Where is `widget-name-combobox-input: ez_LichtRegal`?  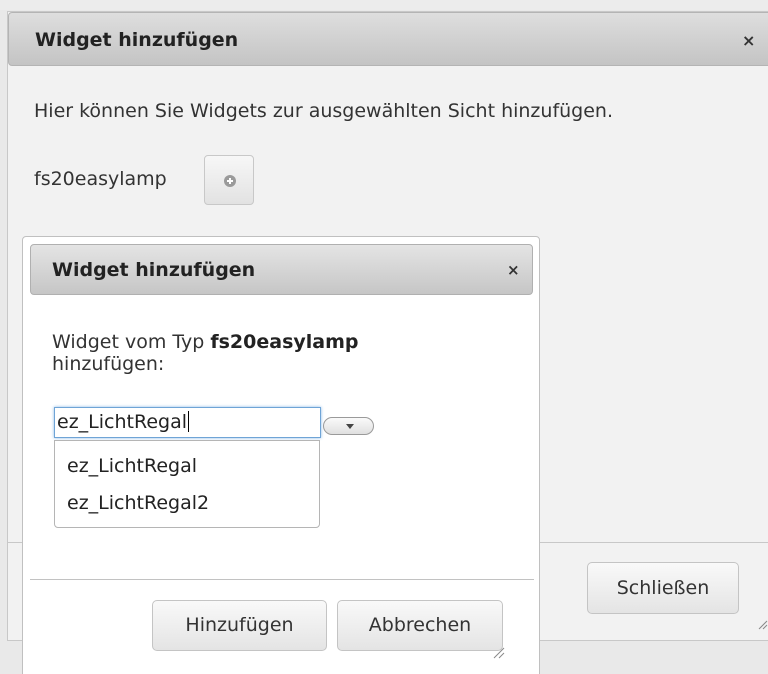 widget-name-combobox-input: ez_LichtRegal is located at coordinates (187, 422).